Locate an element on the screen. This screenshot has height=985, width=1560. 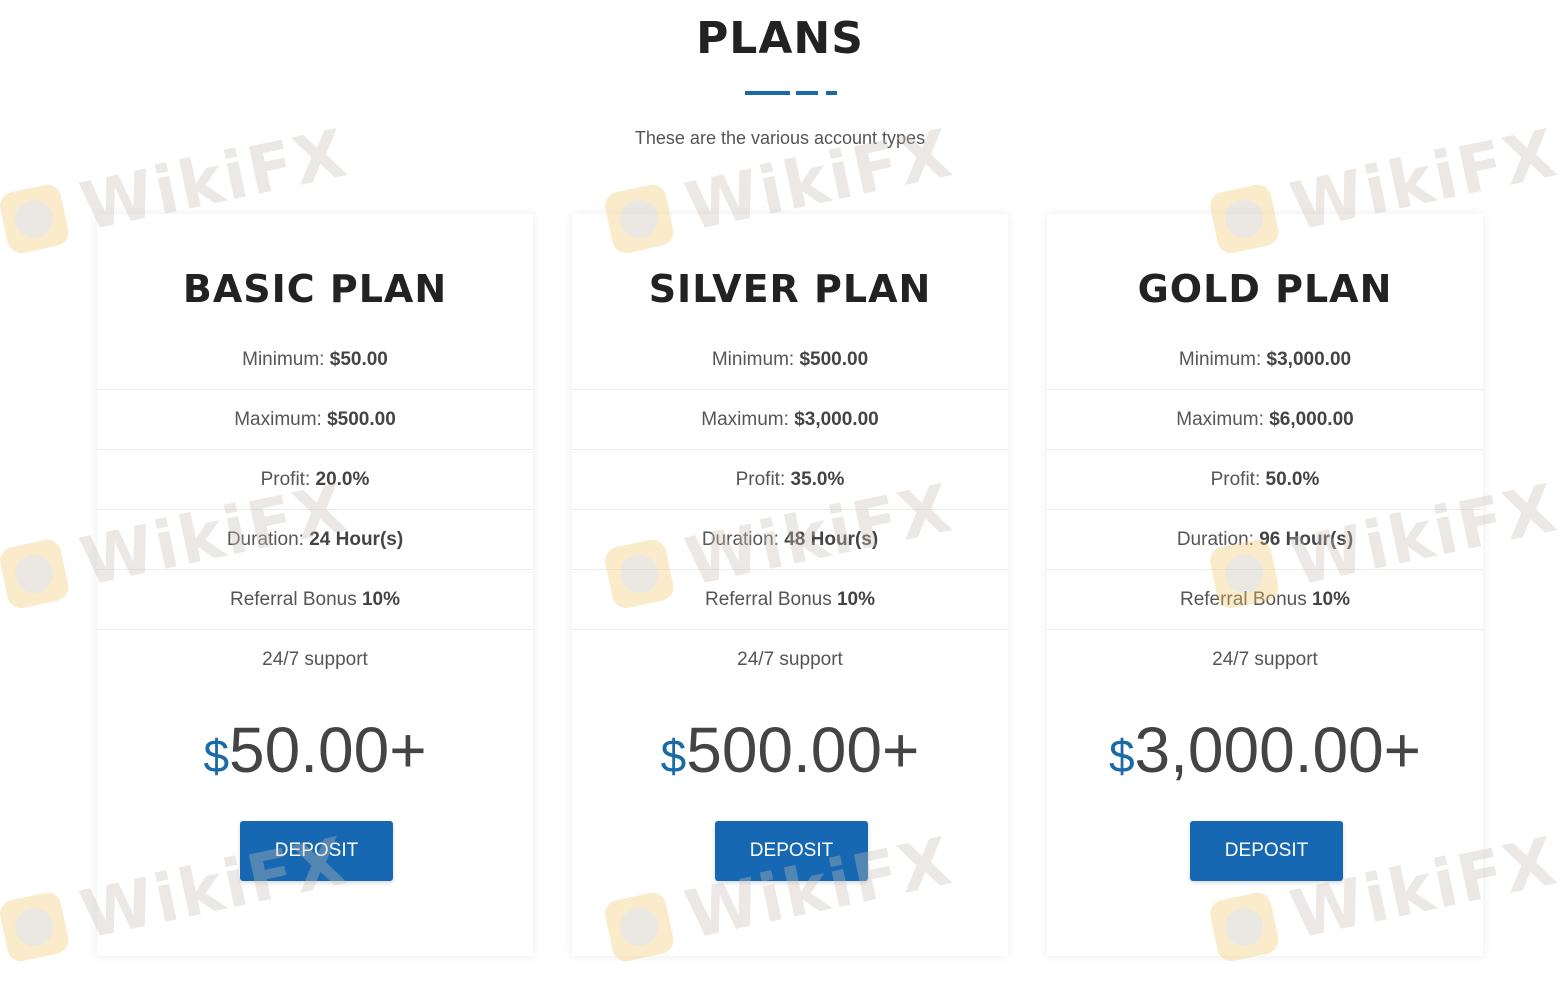
page-subtitle: These are the various account types is located at coordinates (780, 138).